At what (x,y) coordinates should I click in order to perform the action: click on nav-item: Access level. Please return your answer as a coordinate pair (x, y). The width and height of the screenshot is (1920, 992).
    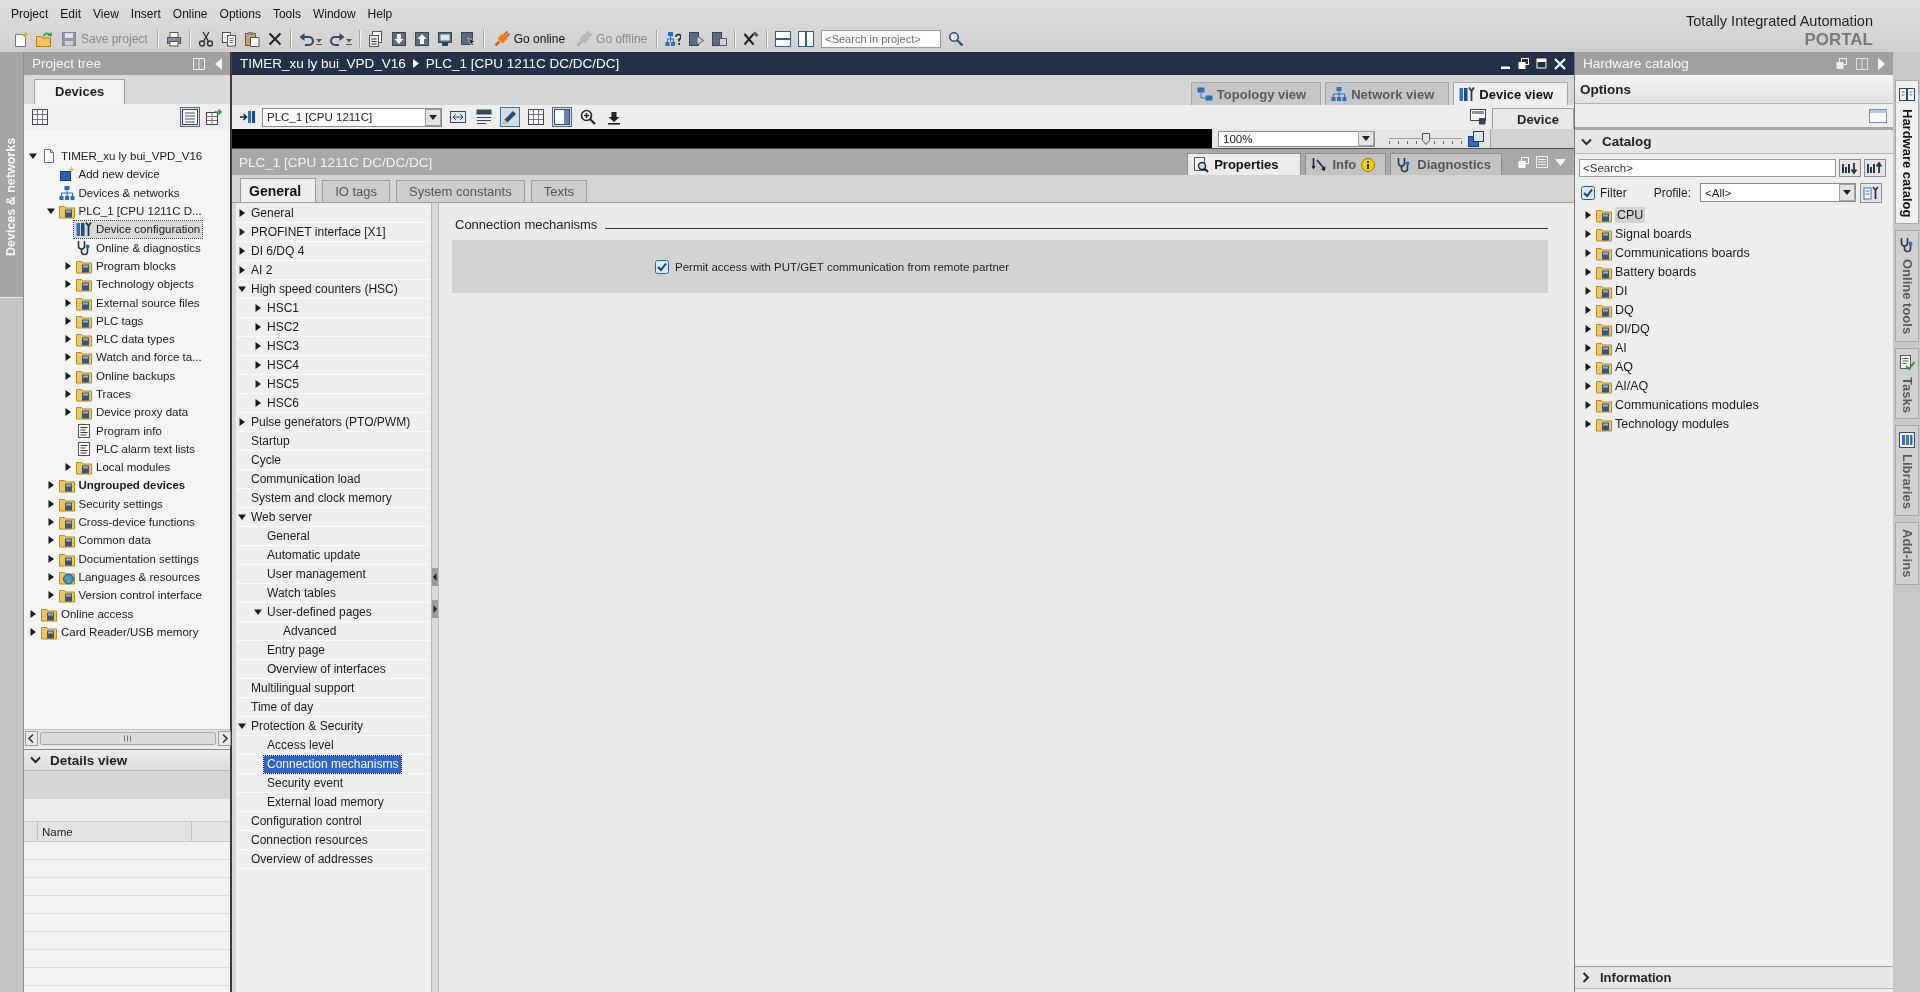
    Looking at the image, I should click on (300, 745).